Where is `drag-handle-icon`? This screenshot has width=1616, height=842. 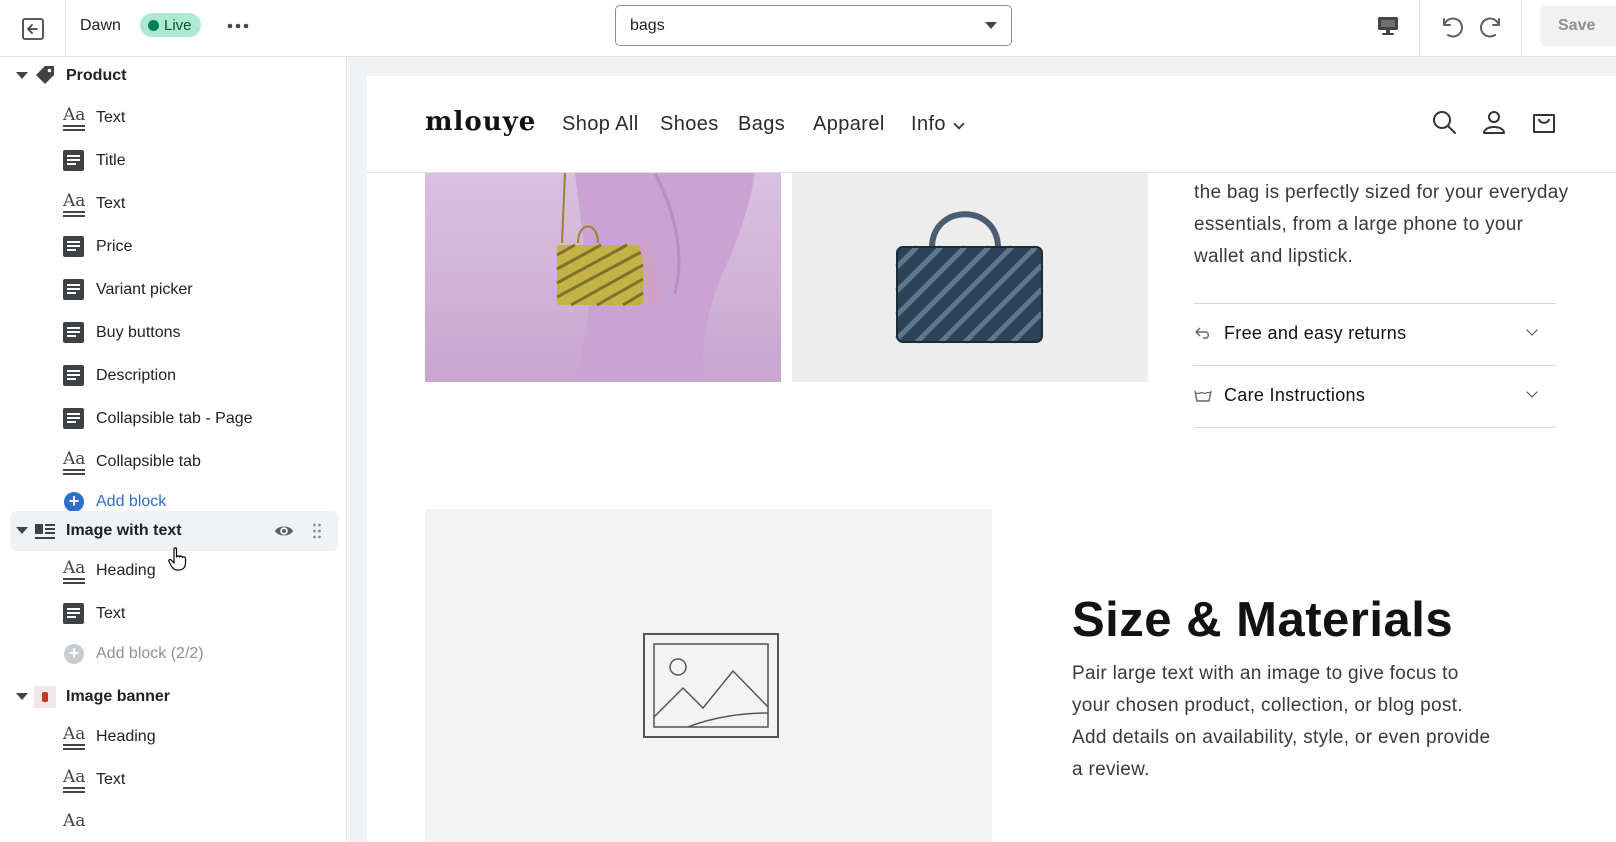 drag-handle-icon is located at coordinates (317, 531).